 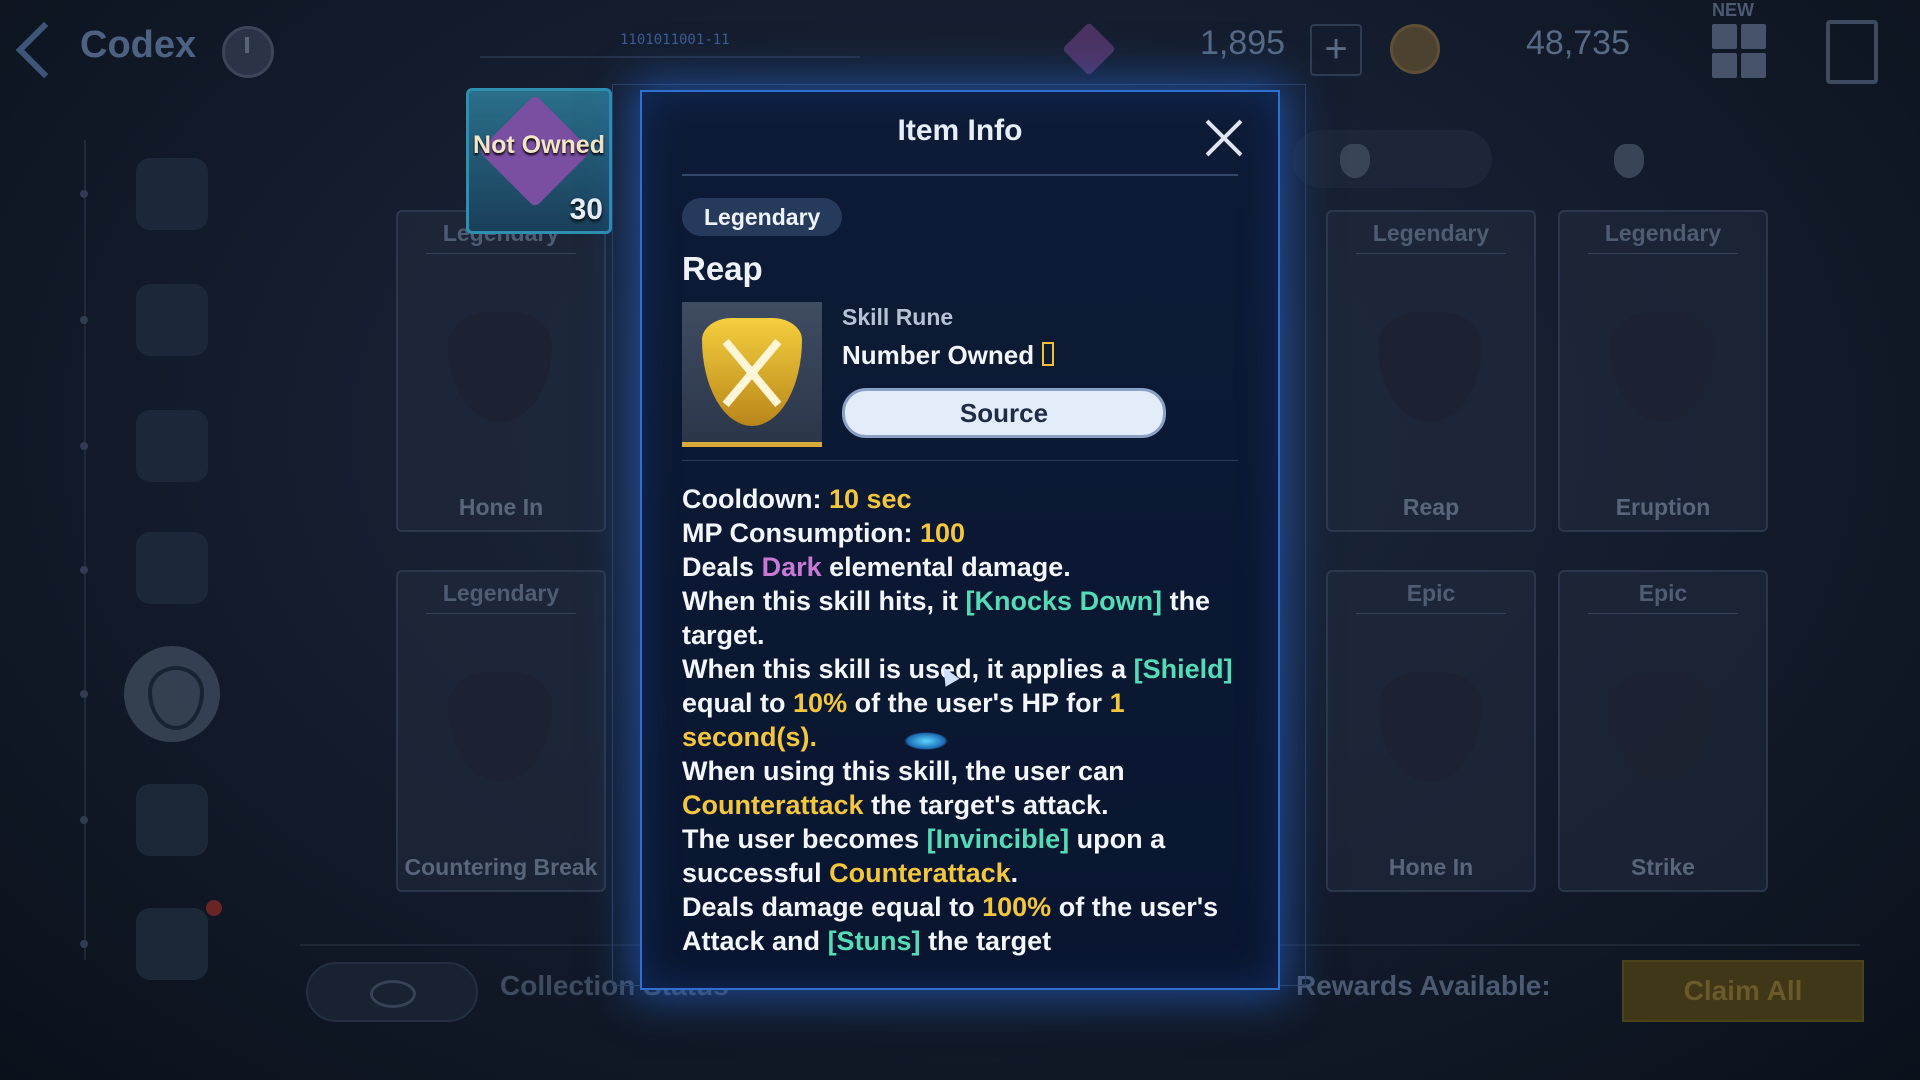 I want to click on cooldown-line: Cooldown: 10 sec, so click(x=797, y=499).